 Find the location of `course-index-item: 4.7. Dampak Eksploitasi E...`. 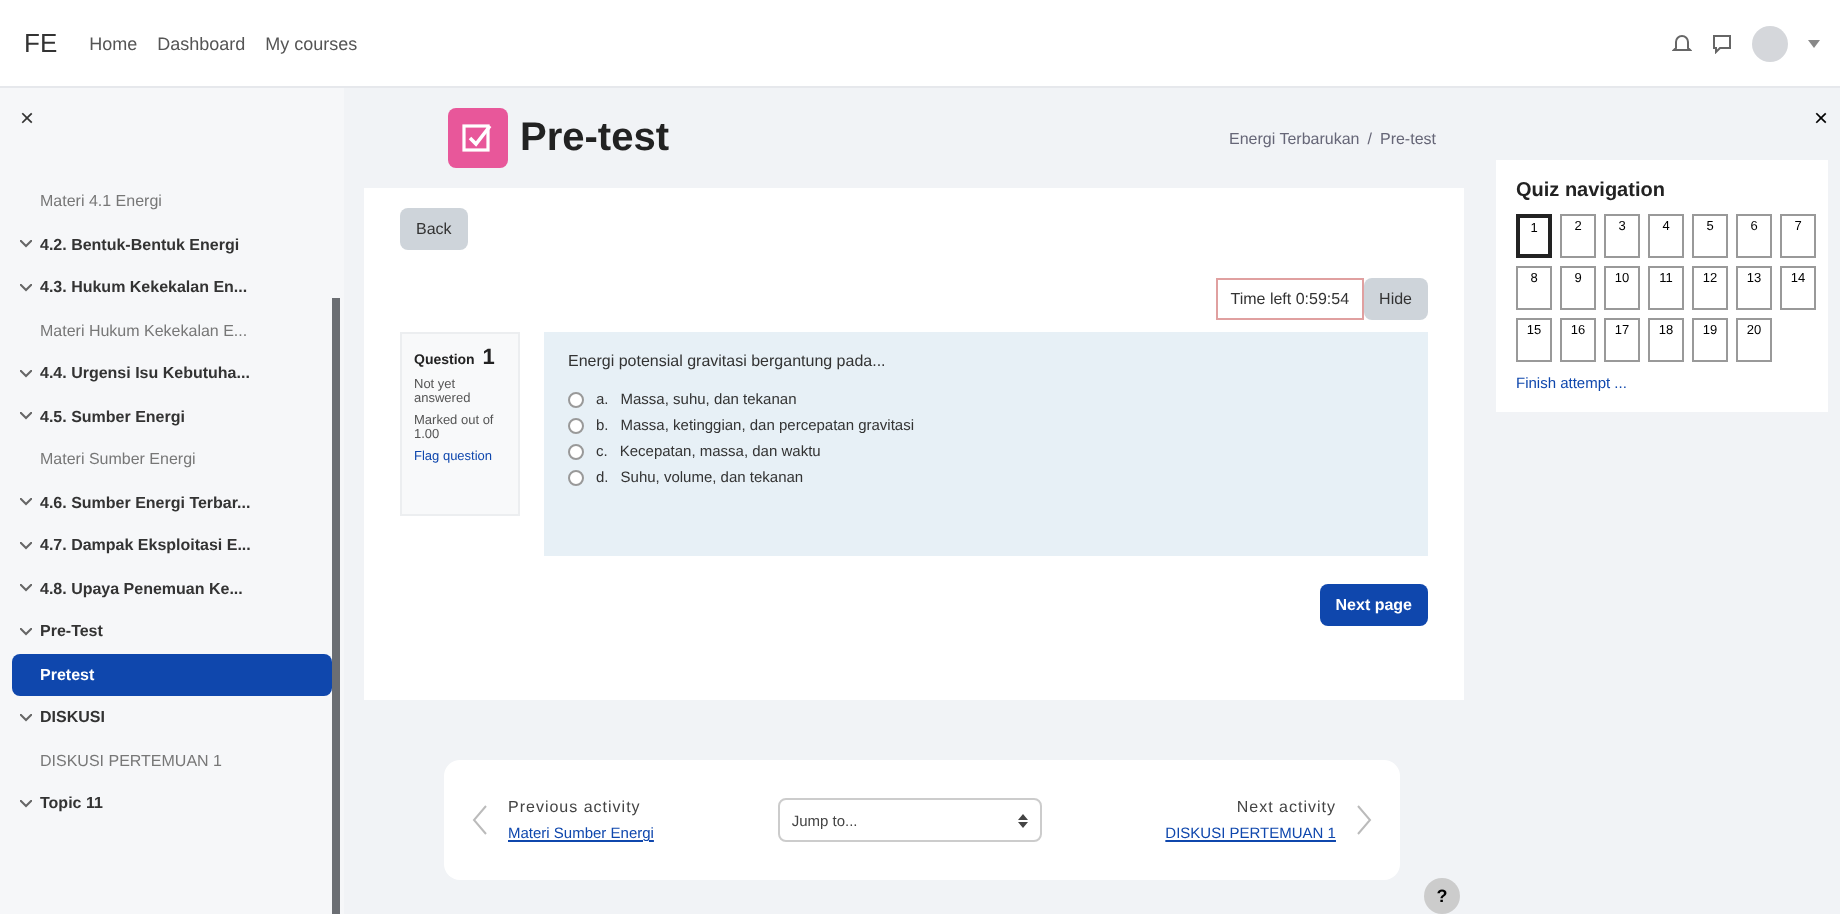

course-index-item: 4.7. Dampak Eksploitasi E... is located at coordinates (172, 545).